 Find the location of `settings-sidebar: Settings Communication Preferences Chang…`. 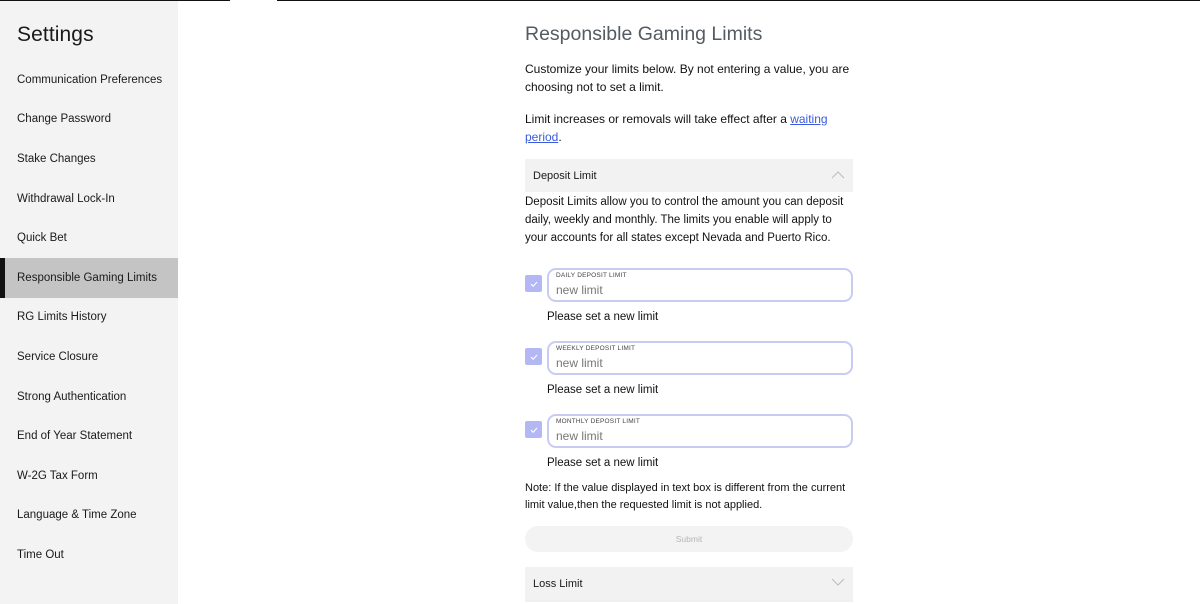

settings-sidebar: Settings Communication Preferences Chang… is located at coordinates (89, 302).